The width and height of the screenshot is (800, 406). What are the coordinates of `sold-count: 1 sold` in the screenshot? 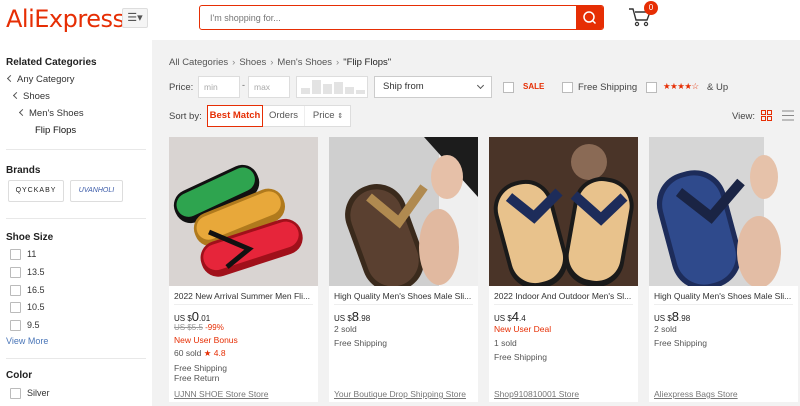 It's located at (505, 343).